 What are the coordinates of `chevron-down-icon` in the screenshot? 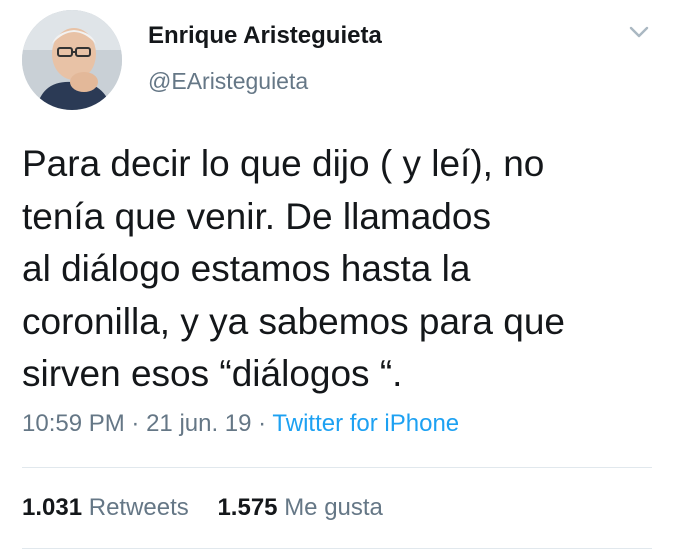 It's located at (639, 32).